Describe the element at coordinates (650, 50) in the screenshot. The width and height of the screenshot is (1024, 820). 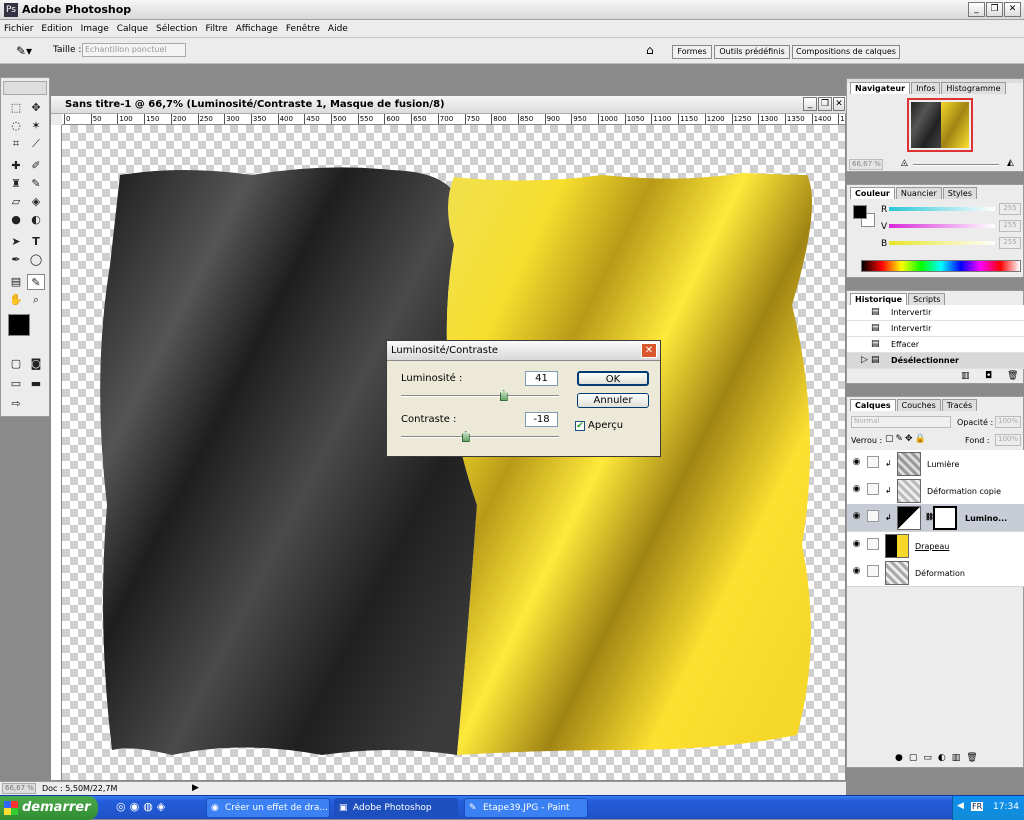
I see `palette-well-icon: ⌂` at that location.